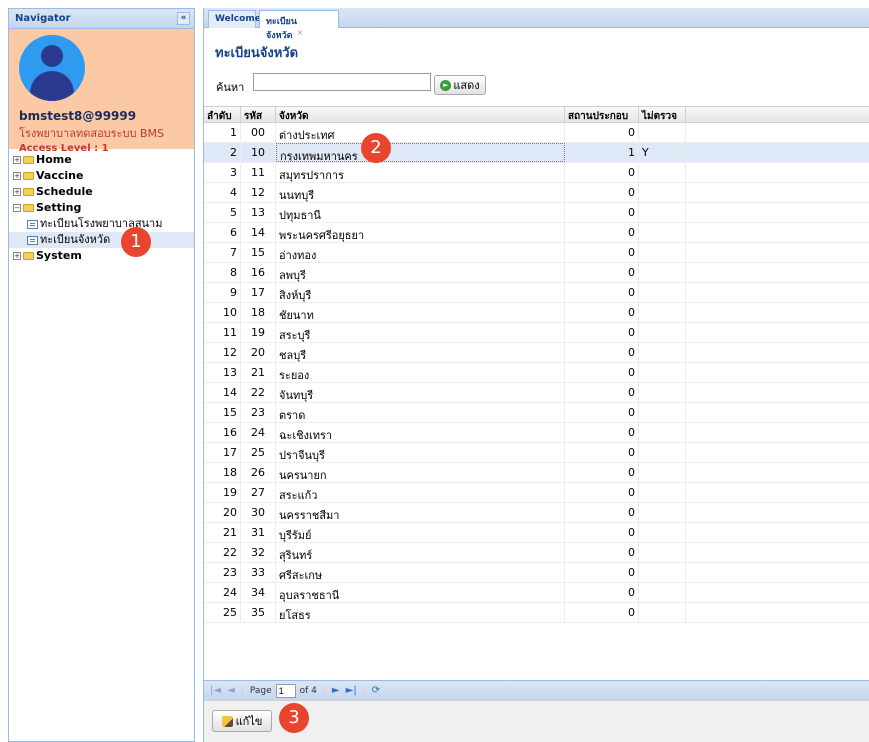 The width and height of the screenshot is (869, 742). What do you see at coordinates (420, 252) in the screenshot?
I see `cell-province: อ่างทอง` at bounding box center [420, 252].